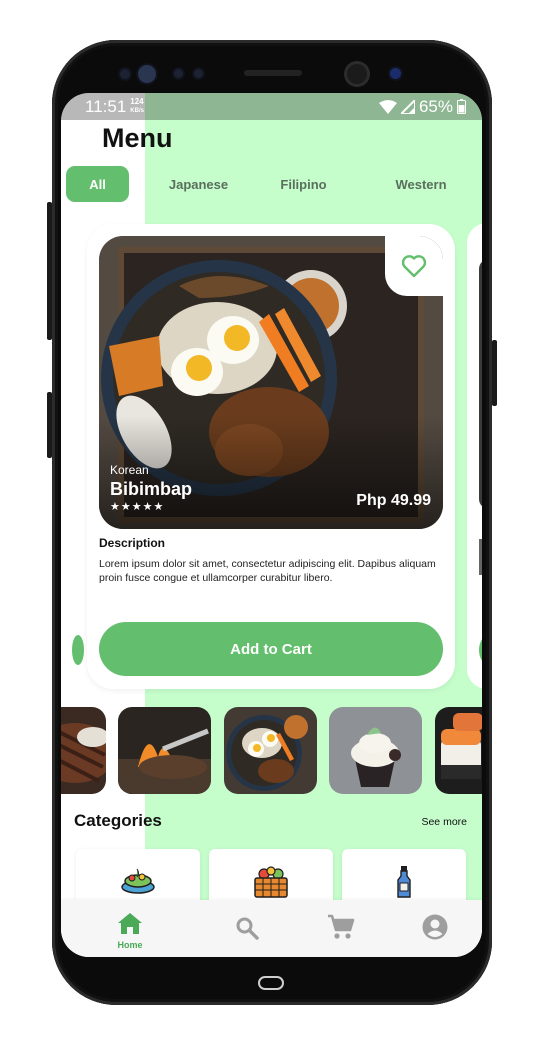 The width and height of the screenshot is (542, 1051). I want to click on cuisine-tabs: All Japanese Filipino Western, so click(271, 184).